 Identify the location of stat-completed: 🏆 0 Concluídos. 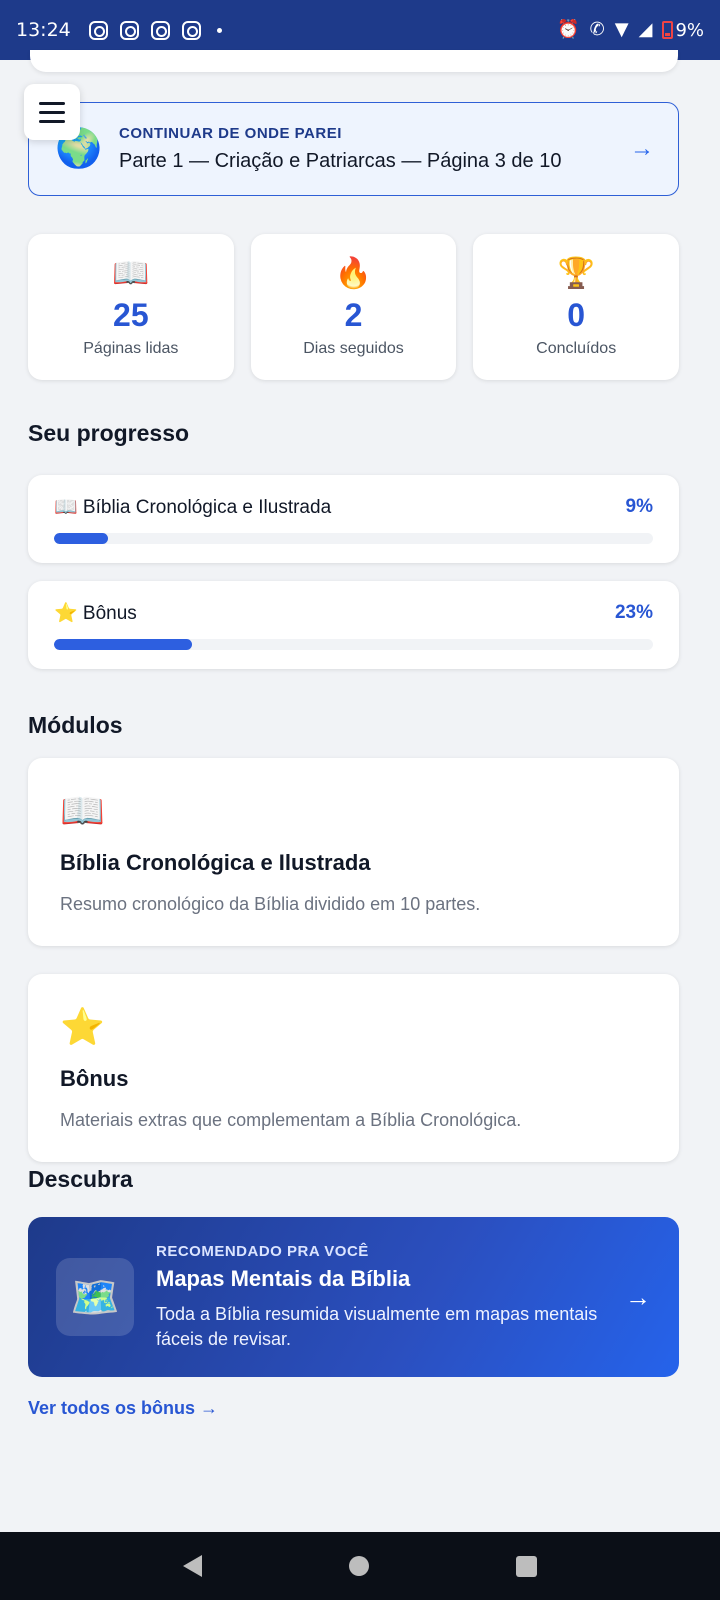
(576, 307).